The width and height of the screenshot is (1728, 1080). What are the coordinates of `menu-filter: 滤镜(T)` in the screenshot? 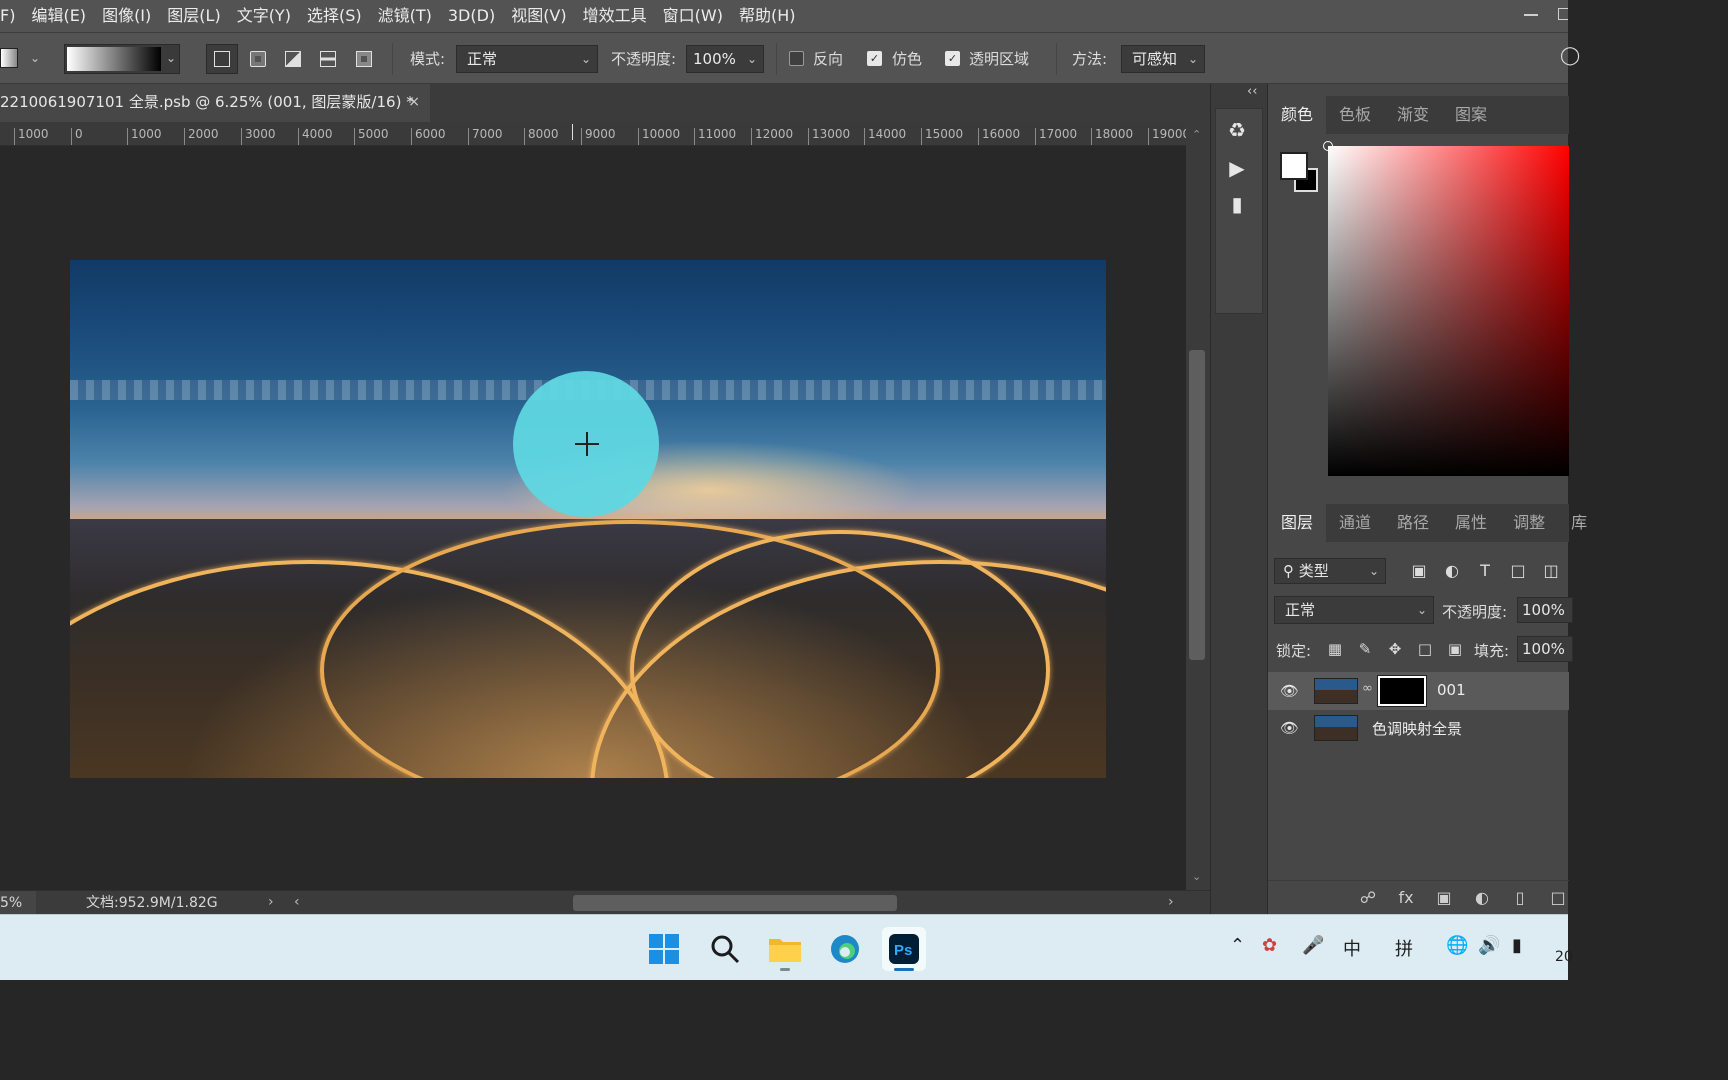 It's located at (405, 16).